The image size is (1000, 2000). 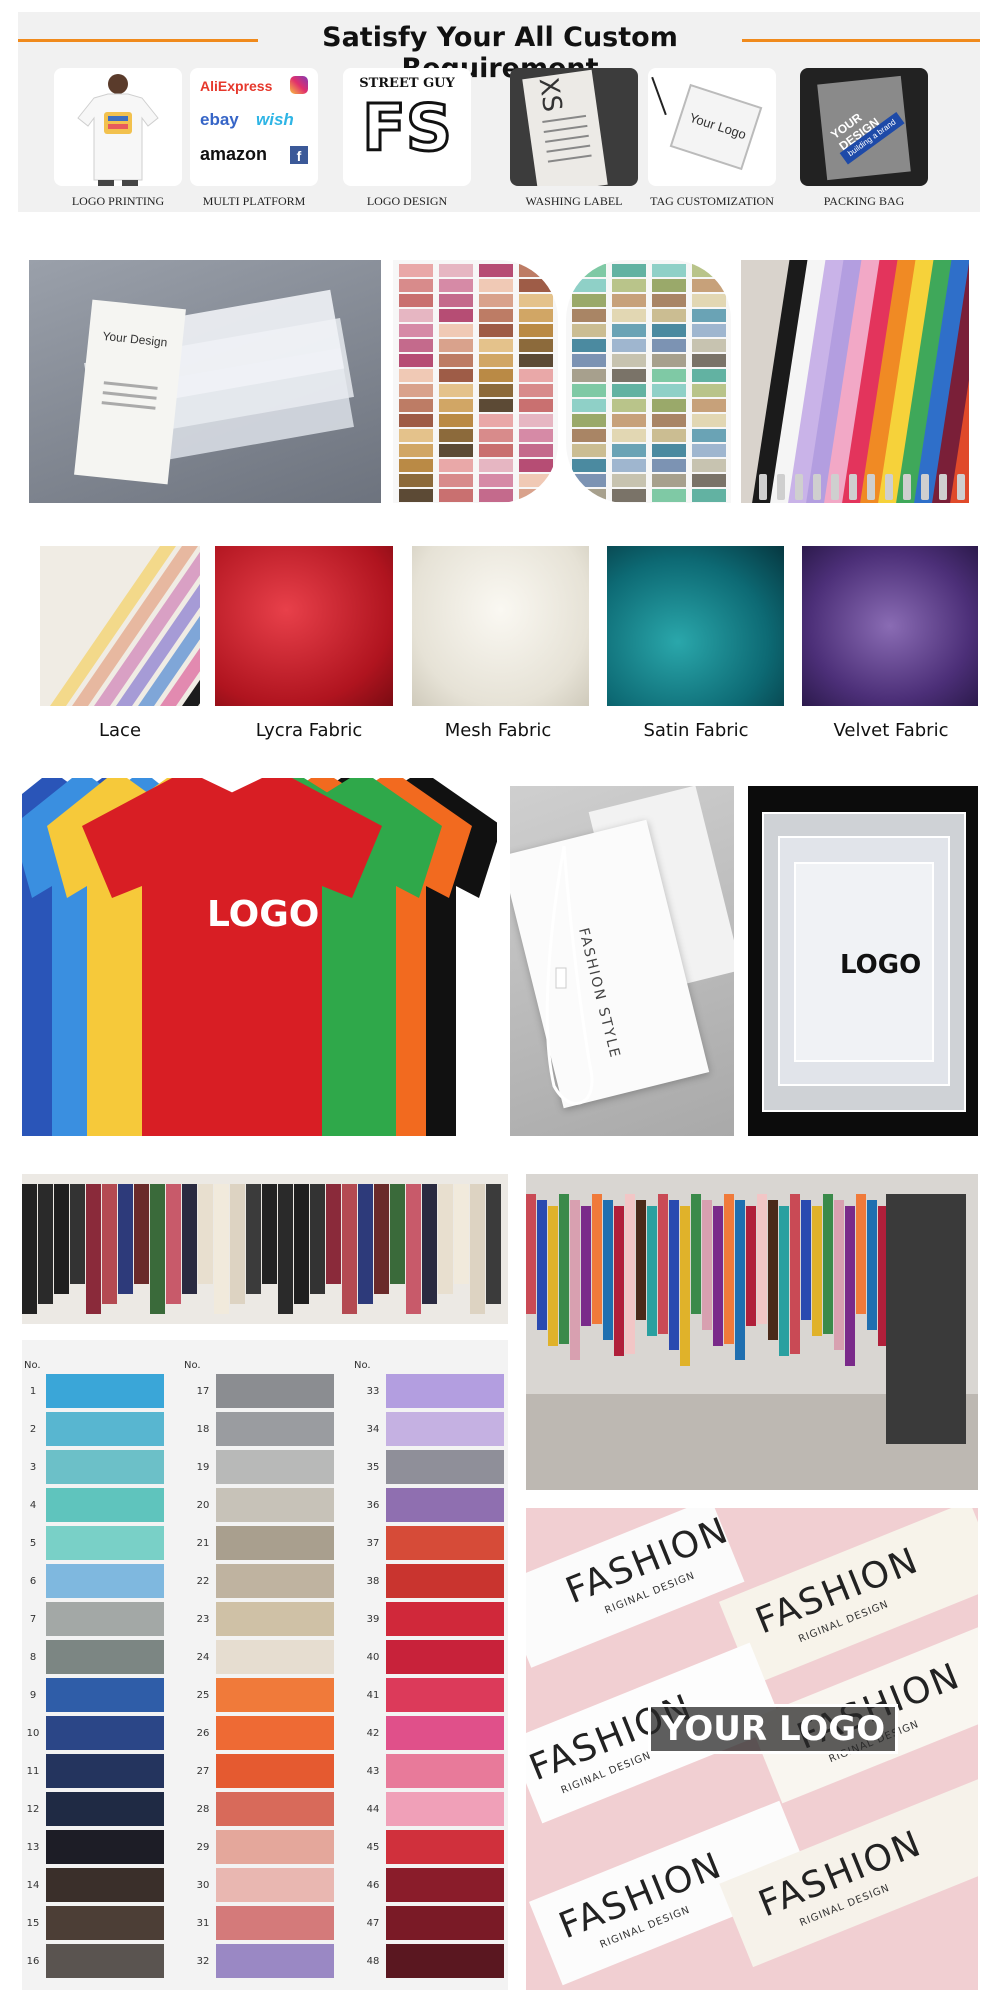 I want to click on fabric-label-lycra: Lycra Fabric, so click(x=309, y=730).